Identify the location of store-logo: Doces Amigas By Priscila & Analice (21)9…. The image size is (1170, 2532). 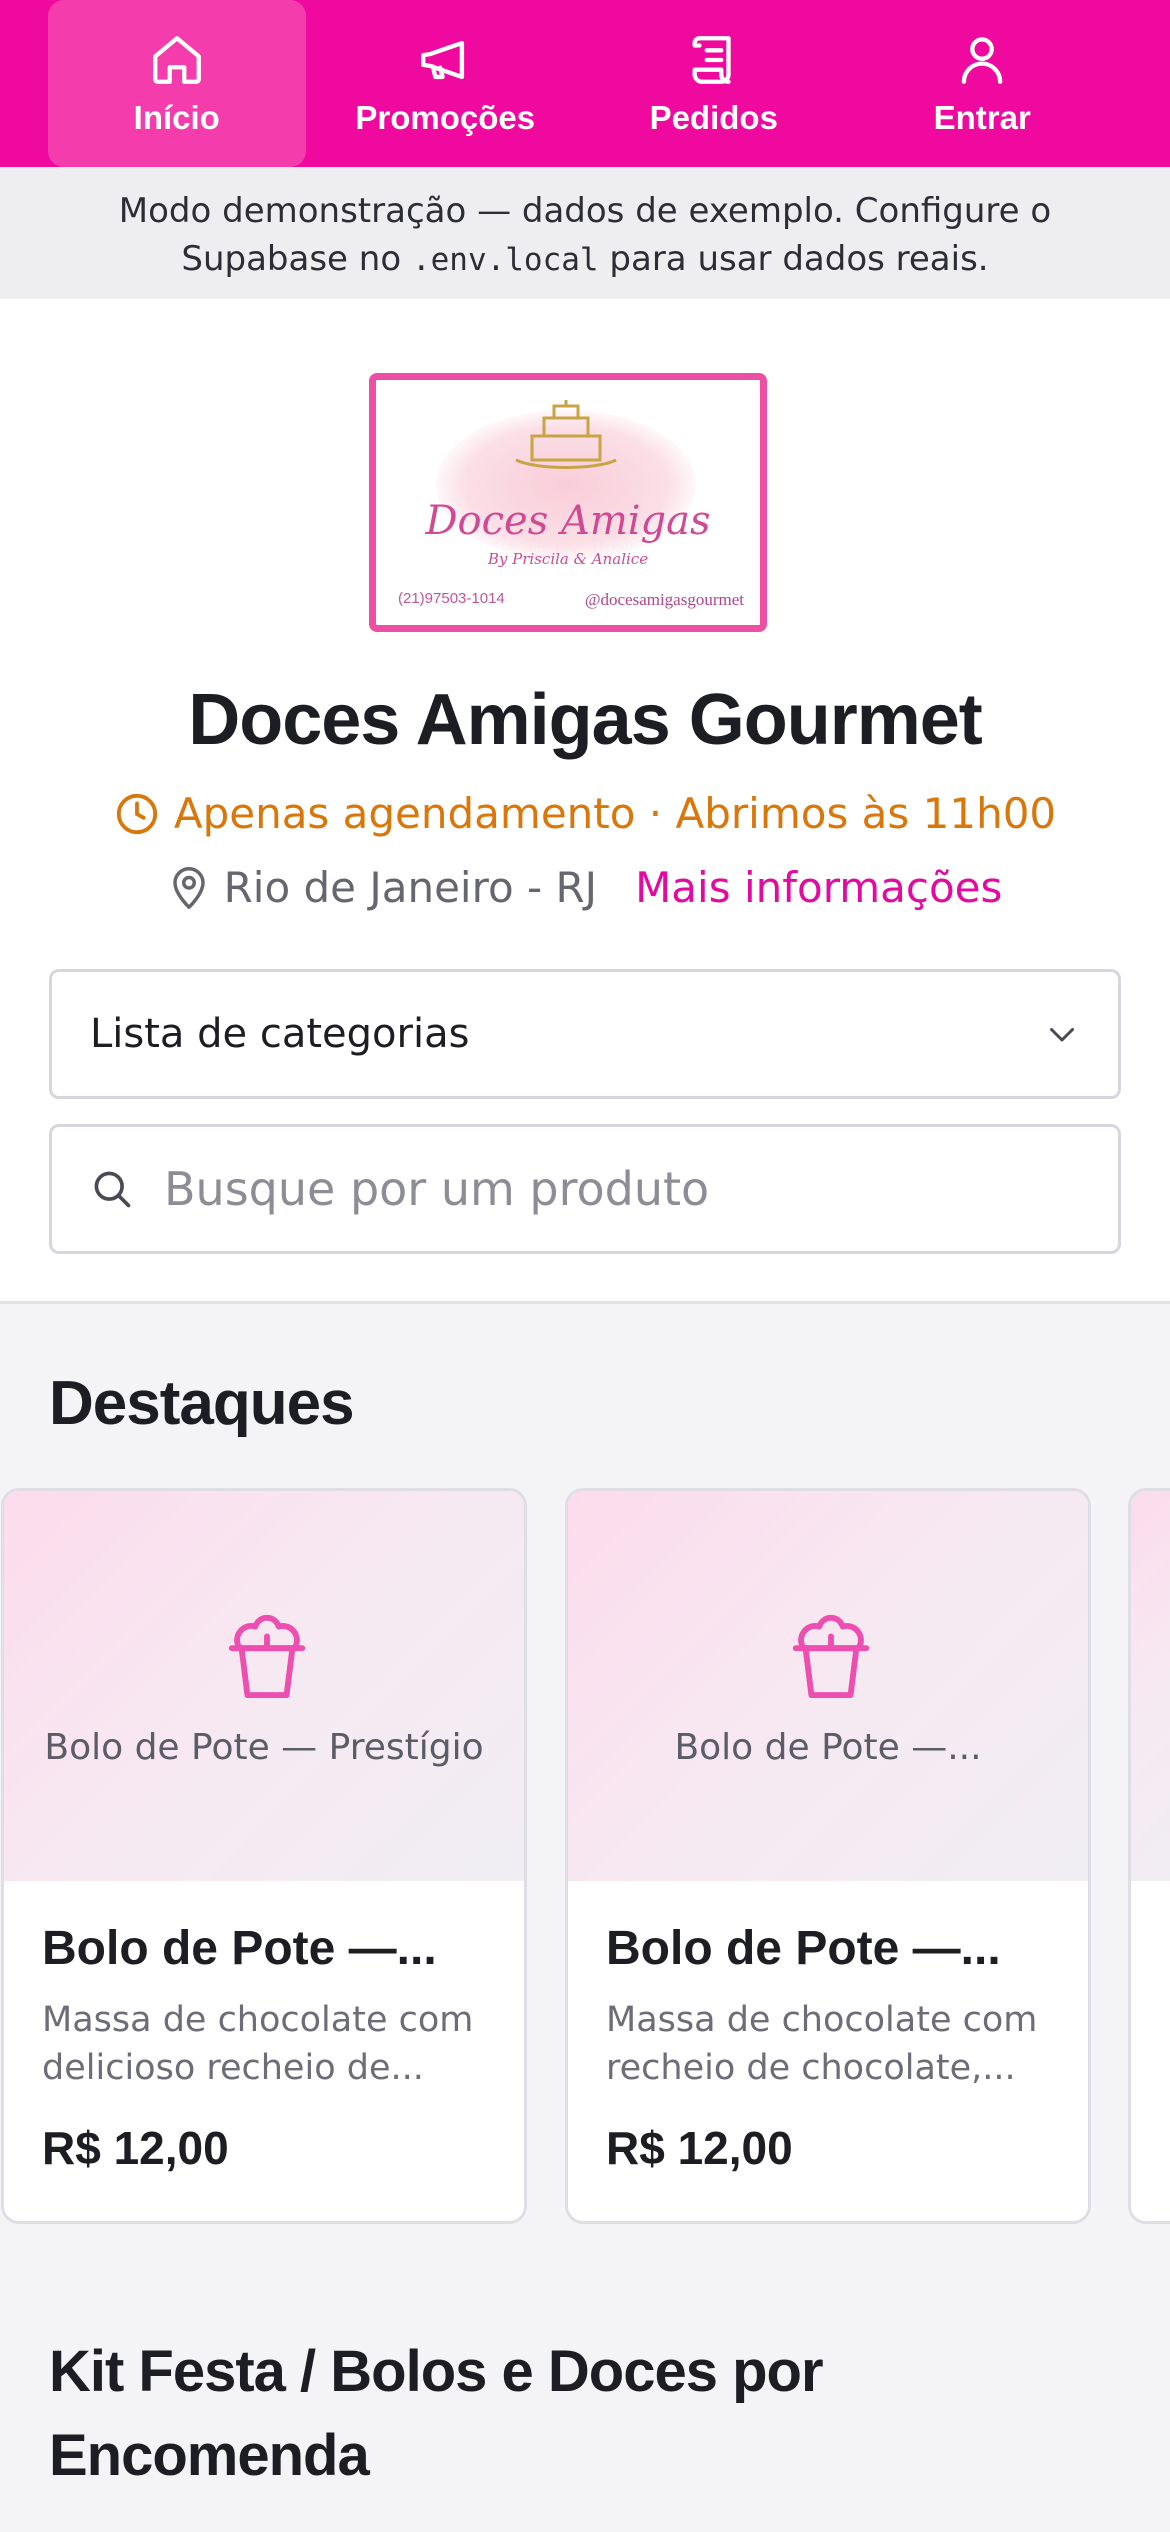
(568, 502).